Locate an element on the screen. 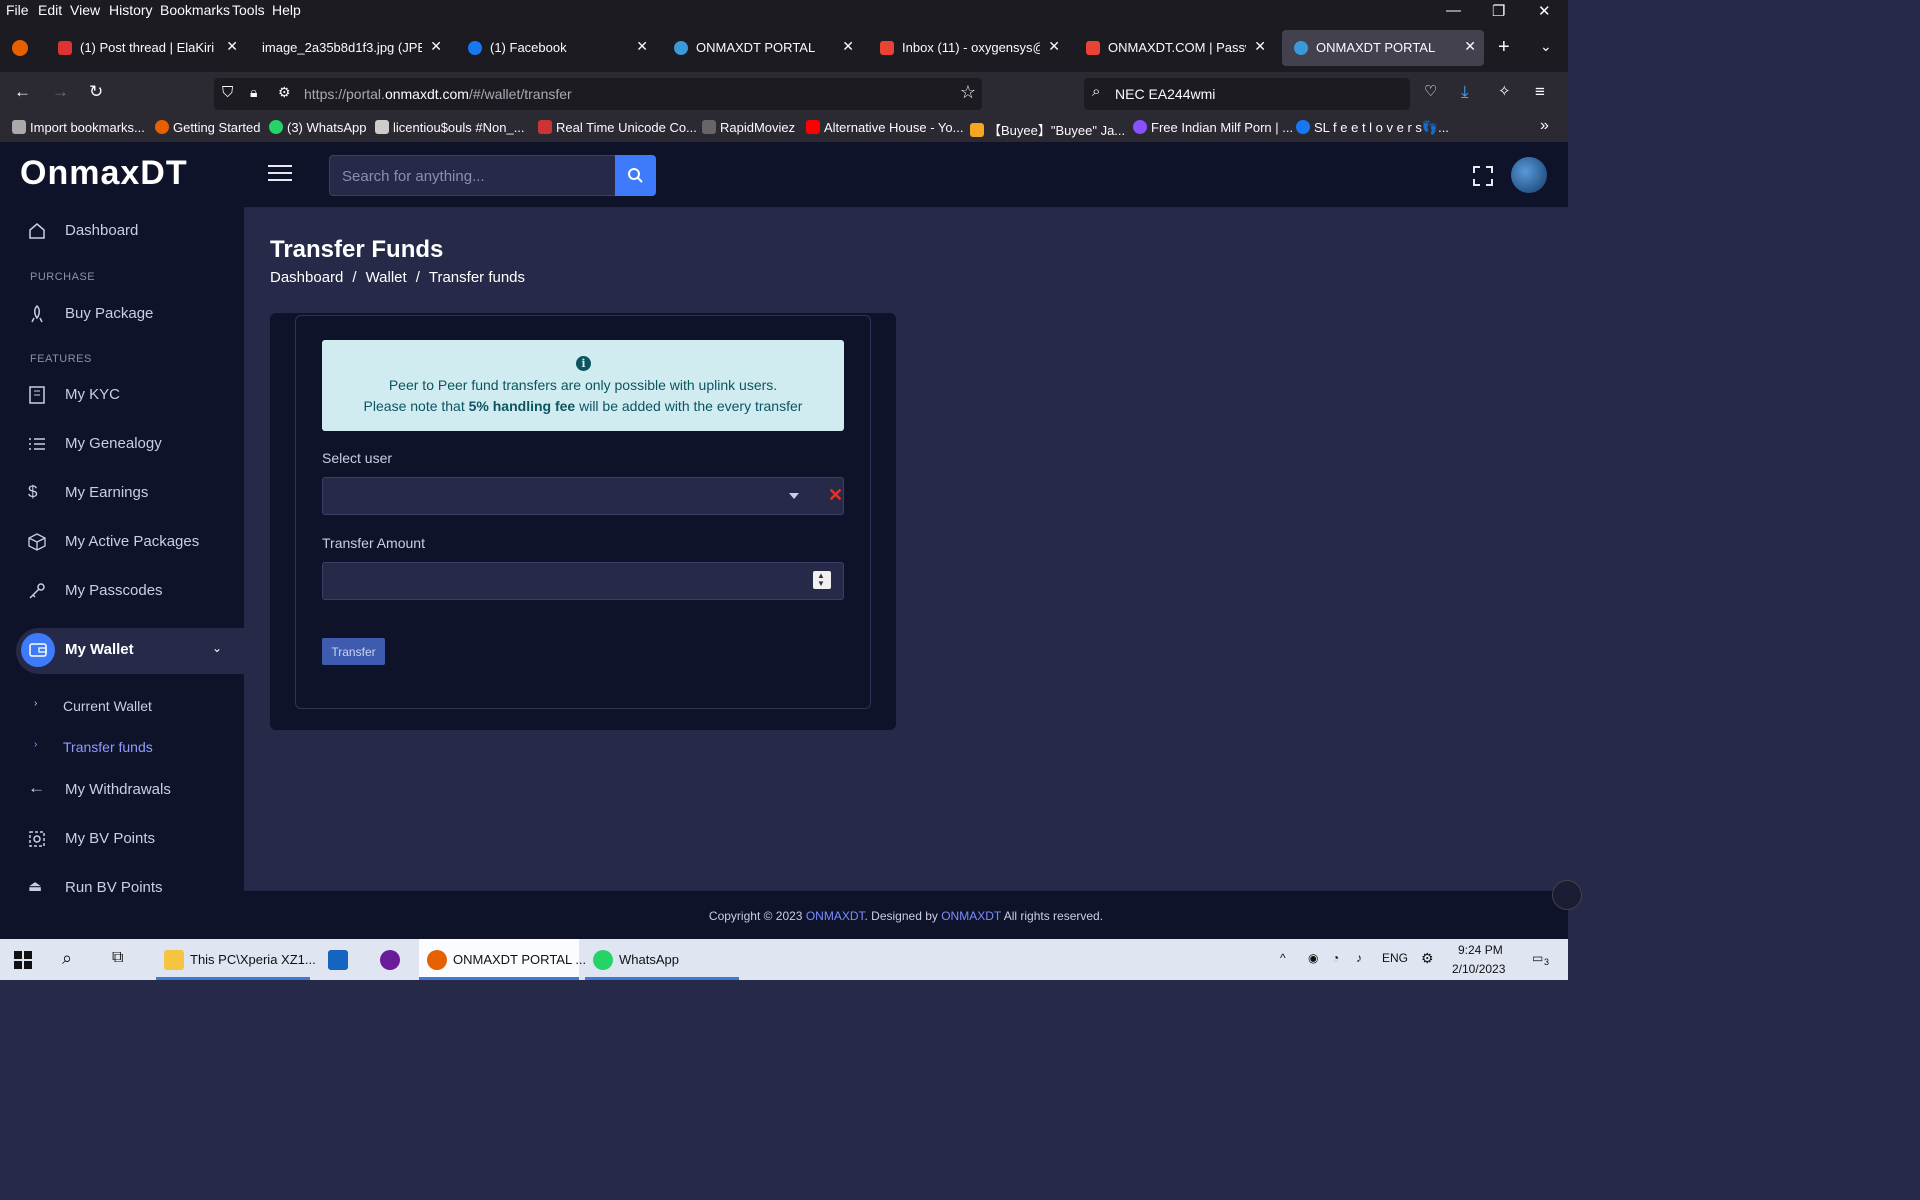 This screenshot has height=1200, width=1920. select-user-dropdown is located at coordinates (583, 496).